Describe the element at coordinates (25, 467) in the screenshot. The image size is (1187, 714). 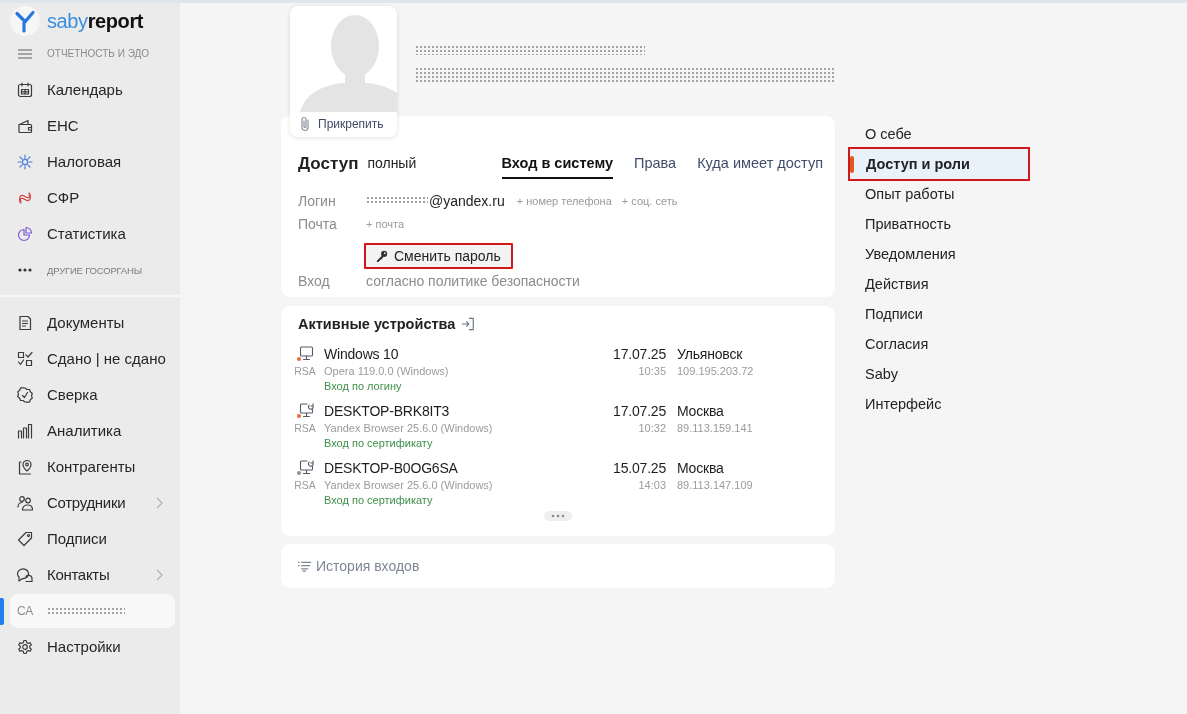
I see `map-pin-icon` at that location.